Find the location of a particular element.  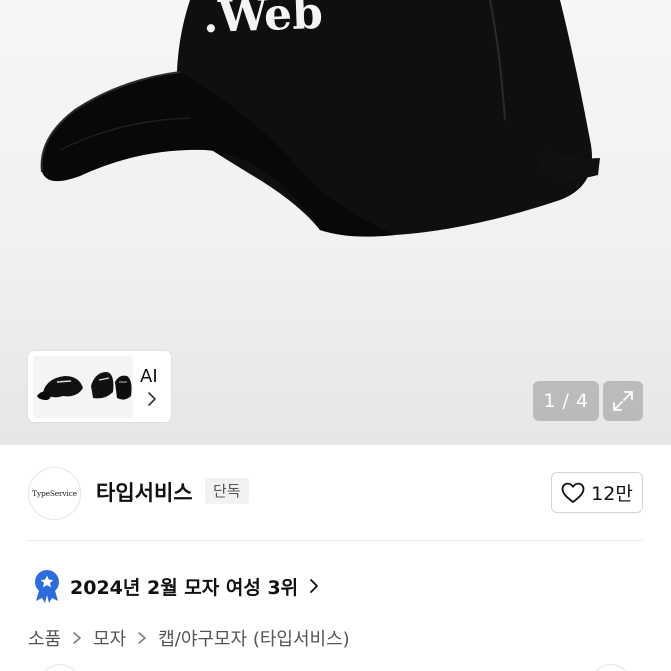

ai-thumbnail is located at coordinates (83, 387).